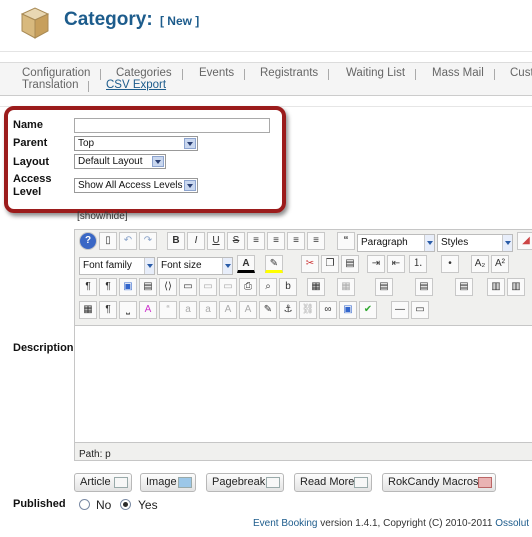 The height and width of the screenshot is (537, 532). Describe the element at coordinates (524, 241) in the screenshot. I see `eraser-icon: ◢` at that location.